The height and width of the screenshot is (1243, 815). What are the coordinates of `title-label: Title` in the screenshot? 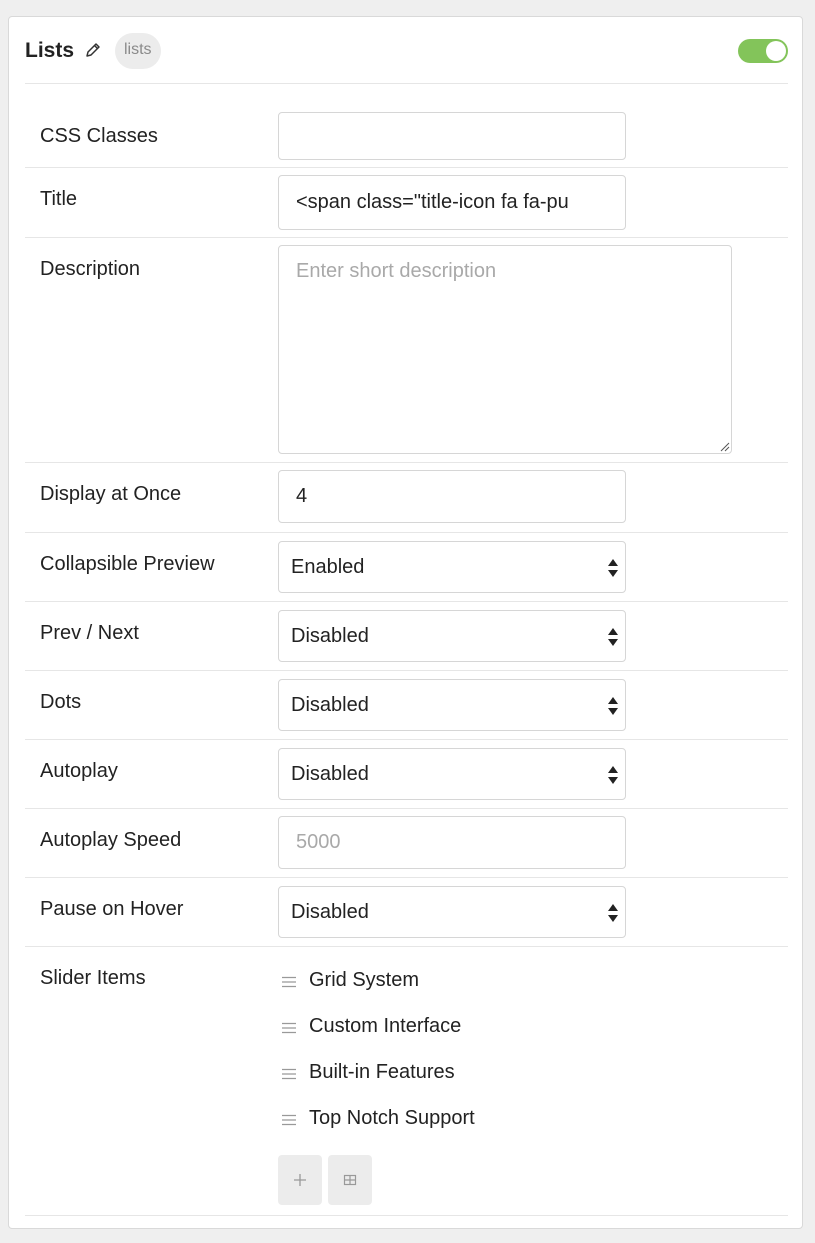 It's located at (59, 199).